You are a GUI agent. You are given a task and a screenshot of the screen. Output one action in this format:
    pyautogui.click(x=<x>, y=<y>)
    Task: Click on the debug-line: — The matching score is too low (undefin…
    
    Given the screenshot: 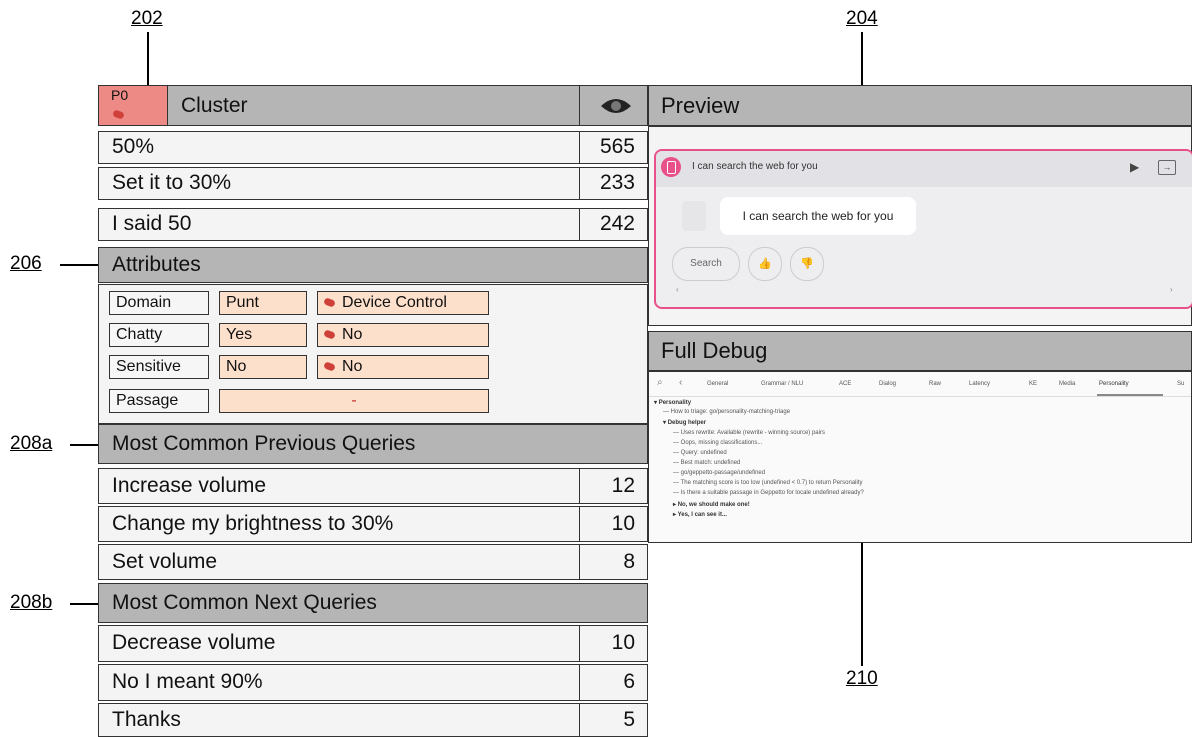 What is the action you would take?
    pyautogui.click(x=768, y=483)
    